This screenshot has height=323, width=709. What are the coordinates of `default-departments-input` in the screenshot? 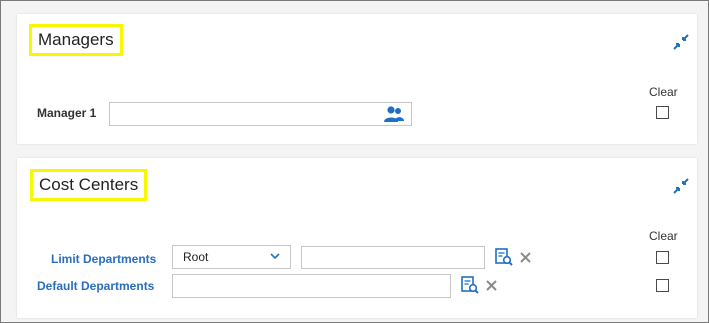 It's located at (311, 286).